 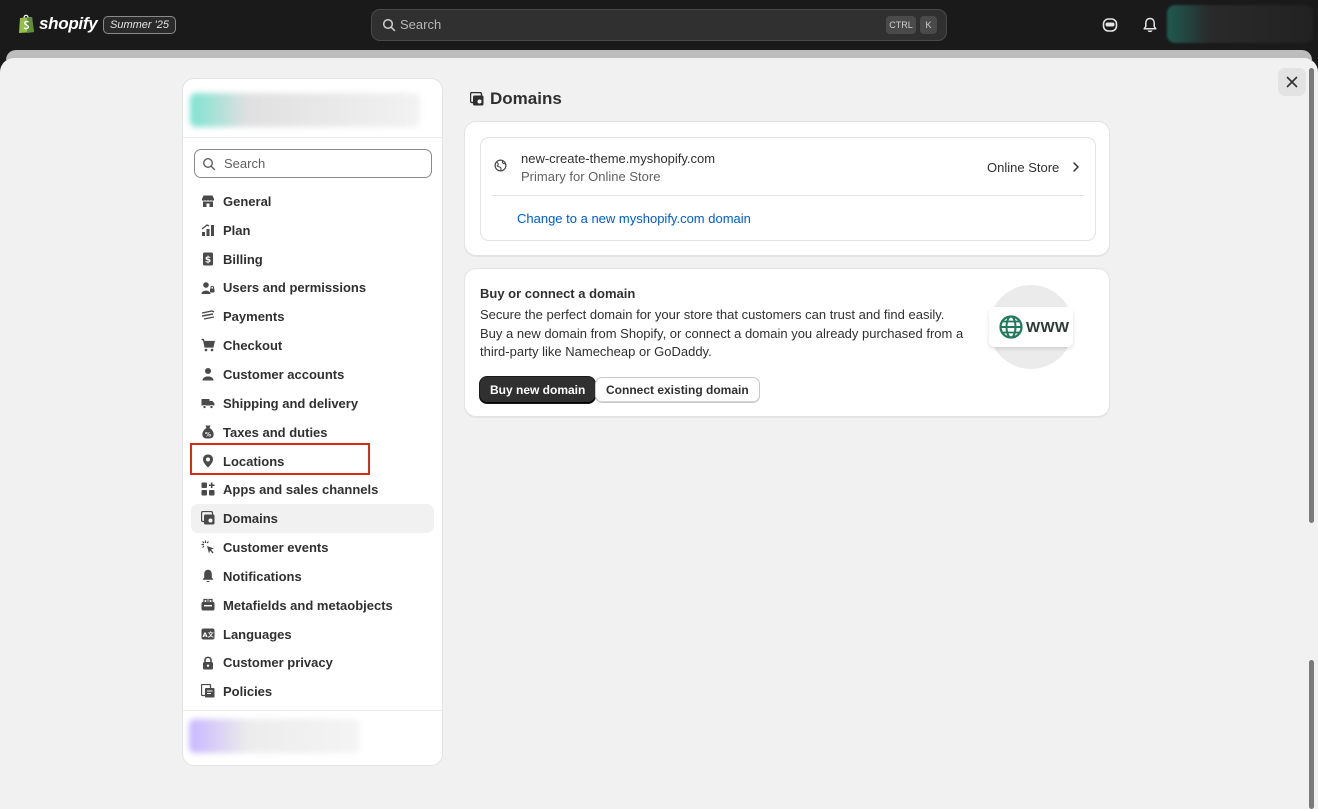 I want to click on users-icon, so click(x=208, y=287).